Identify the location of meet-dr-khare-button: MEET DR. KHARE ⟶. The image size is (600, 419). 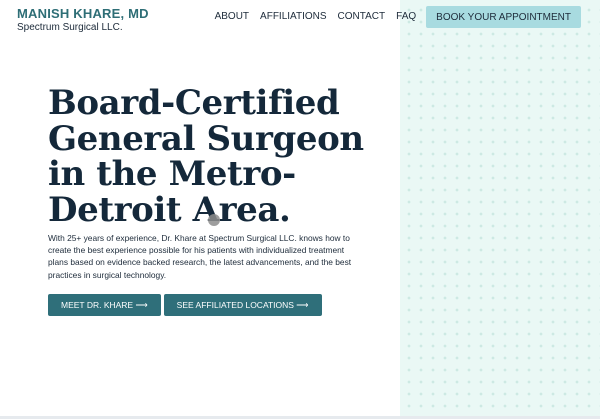
(104, 305).